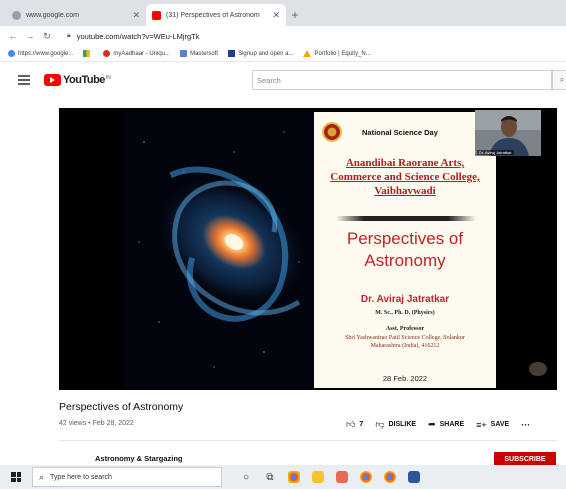 The height and width of the screenshot is (489, 566). What do you see at coordinates (525, 425) in the screenshot?
I see `more-actions-icon: ···` at bounding box center [525, 425].